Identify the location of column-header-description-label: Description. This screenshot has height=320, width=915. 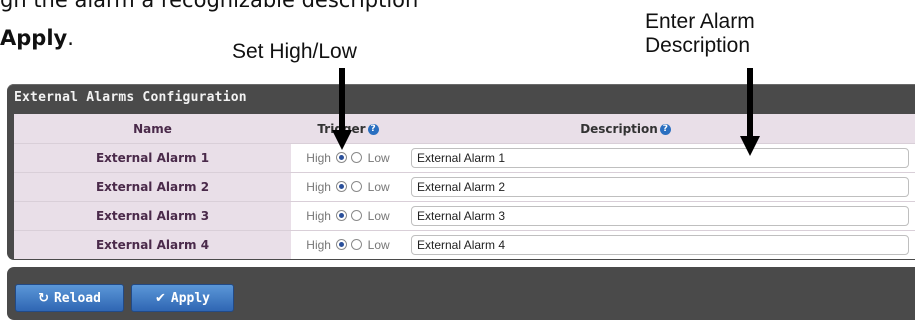
(619, 128).